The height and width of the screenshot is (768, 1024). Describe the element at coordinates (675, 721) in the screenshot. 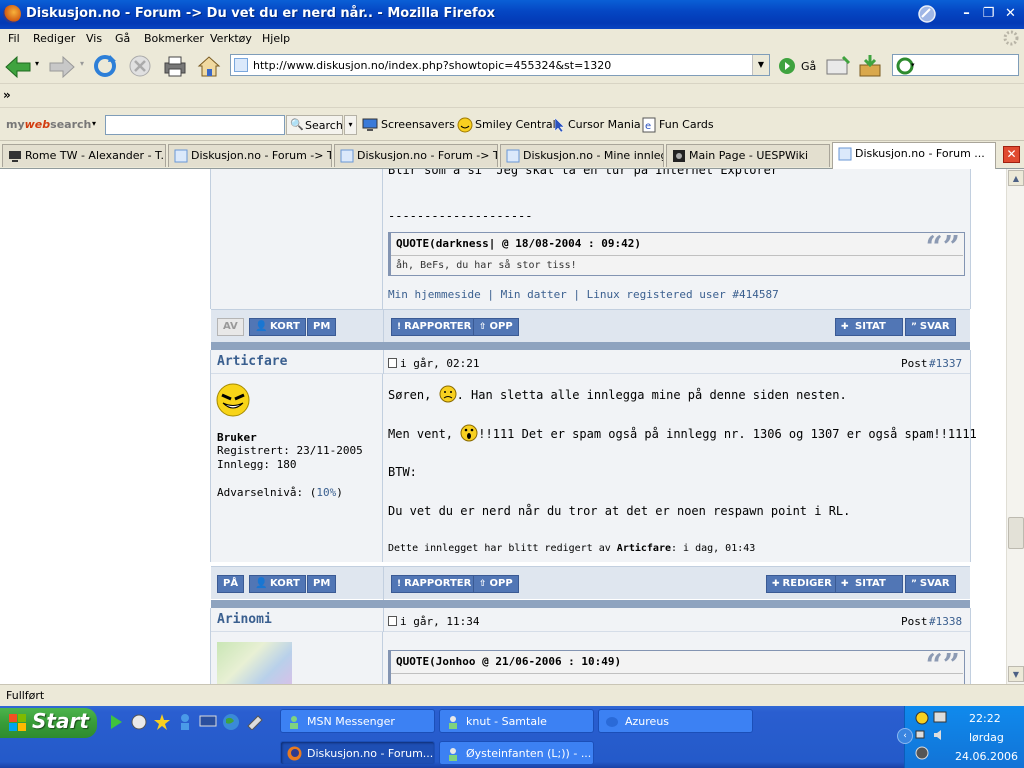

I see `taskbar-azureus: Azureus` at that location.